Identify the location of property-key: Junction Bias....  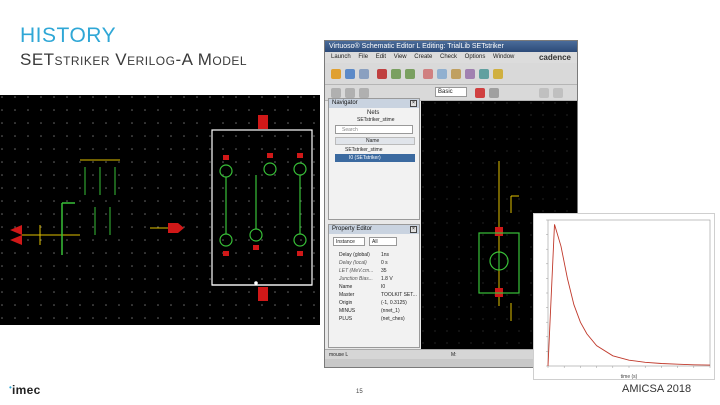
(356, 279).